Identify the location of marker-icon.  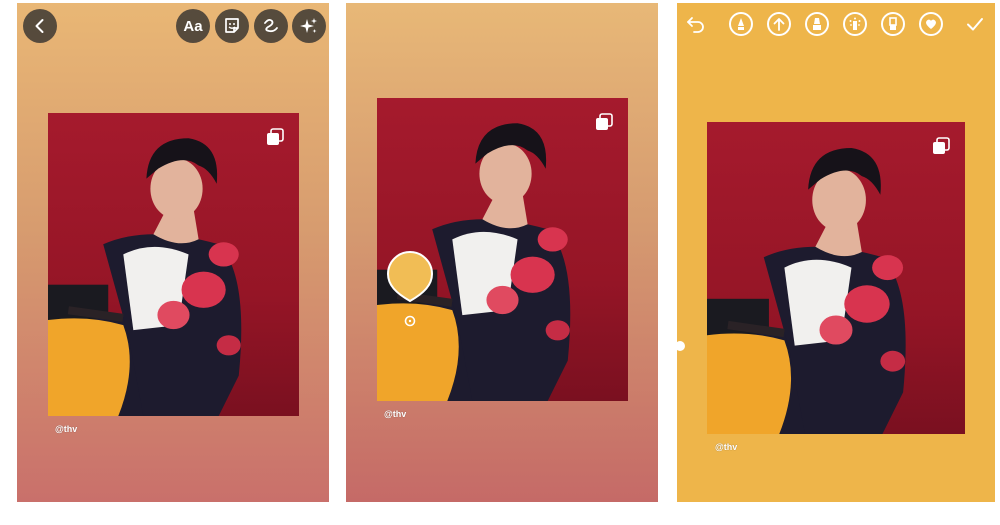
(817, 24).